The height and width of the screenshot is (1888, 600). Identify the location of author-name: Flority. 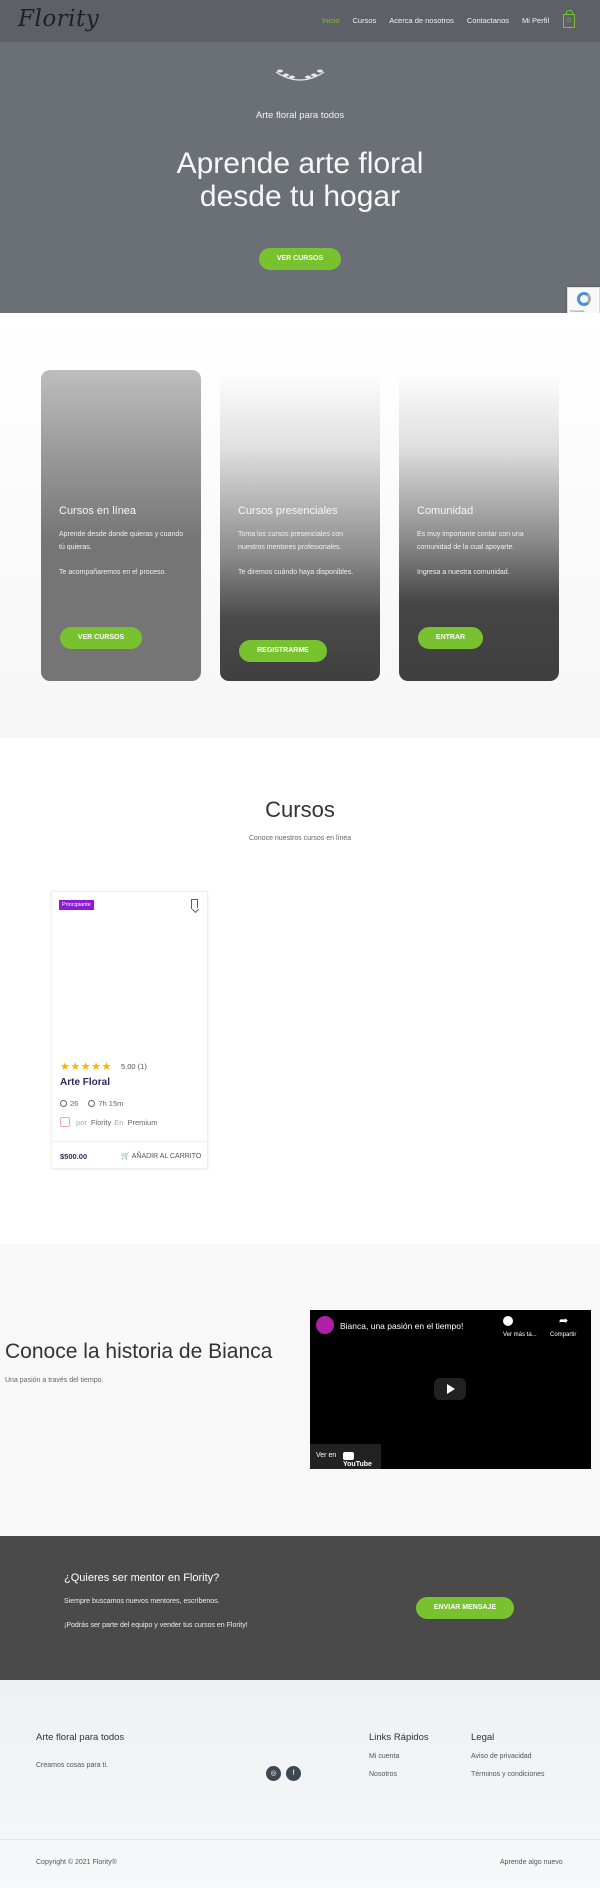
(101, 1122).